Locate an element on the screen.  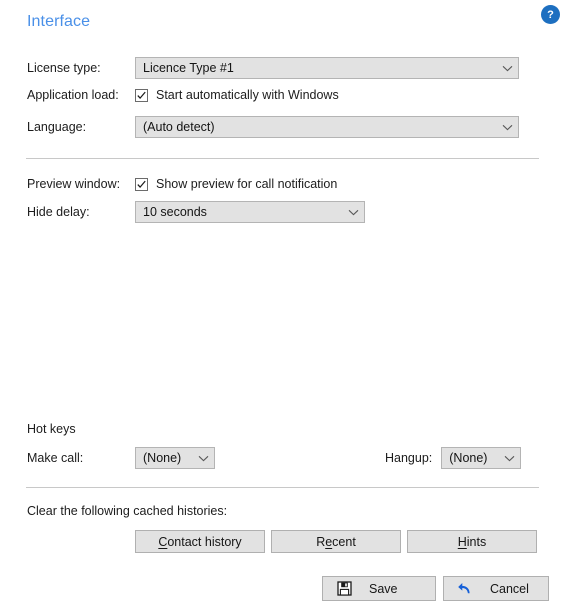
license-type-value: Licence Type #1 is located at coordinates (188, 68).